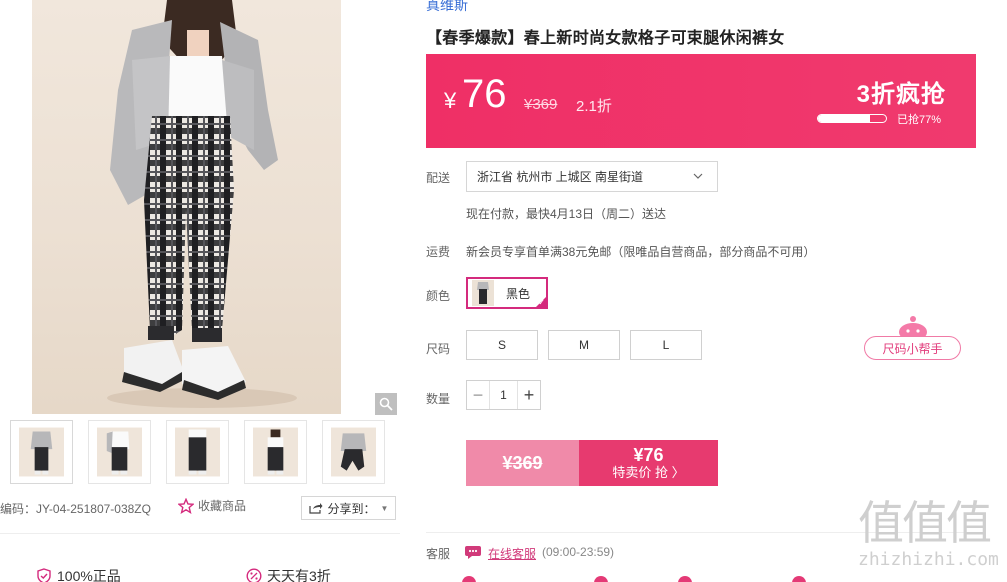  Describe the element at coordinates (478, 395) in the screenshot. I see `decrement-button: −` at that location.